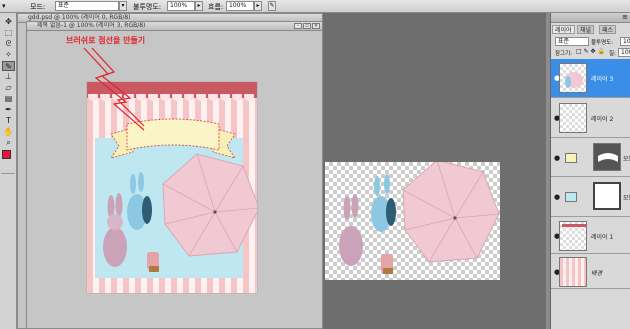 The height and width of the screenshot is (329, 630). Describe the element at coordinates (8, 171) in the screenshot. I see `toolbox: ✥ ⬚ ᘓ ✧ ✎ ⊥ ▱ ▤ ✒ T ✋ ⌕` at that location.